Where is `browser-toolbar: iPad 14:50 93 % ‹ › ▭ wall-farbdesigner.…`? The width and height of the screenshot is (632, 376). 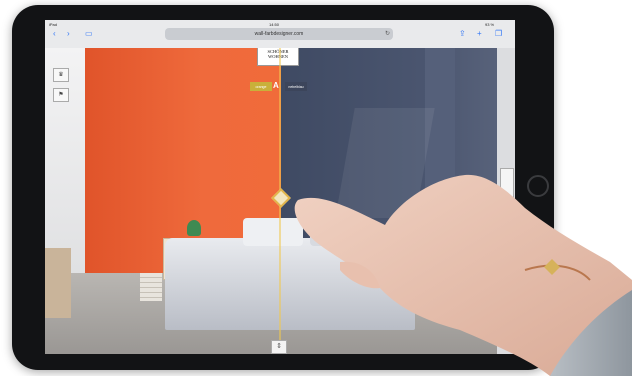
browser-toolbar: iPad 14:50 93 % ‹ › ▭ wall-farbdesigner.… is located at coordinates (280, 34).